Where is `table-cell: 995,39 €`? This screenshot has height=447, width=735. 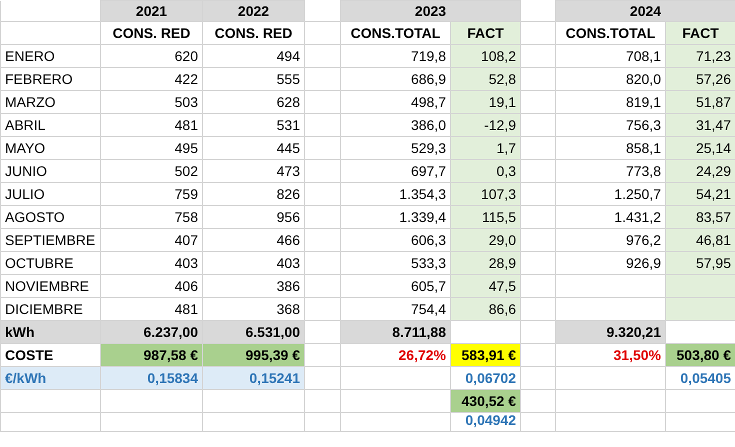
table-cell: 995,39 € is located at coordinates (253, 355).